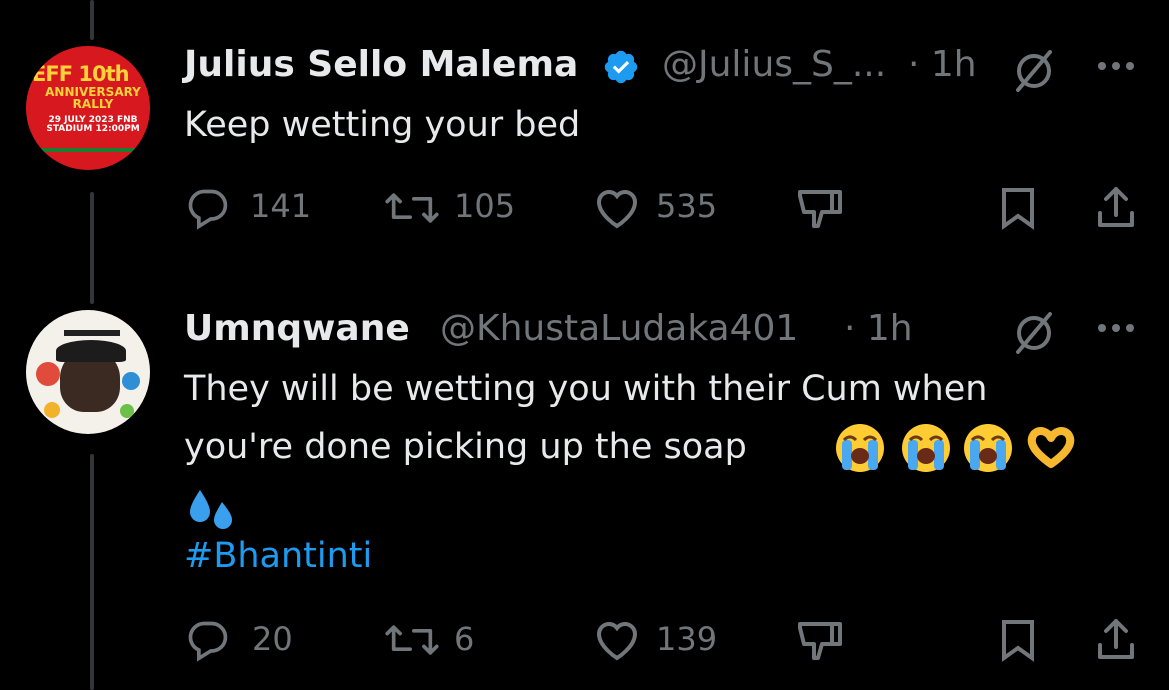 Image resolution: width=1169 pixels, height=690 pixels. Describe the element at coordinates (465, 447) in the screenshot. I see `tweet-text-line-2: you're done picking up the soap` at that location.